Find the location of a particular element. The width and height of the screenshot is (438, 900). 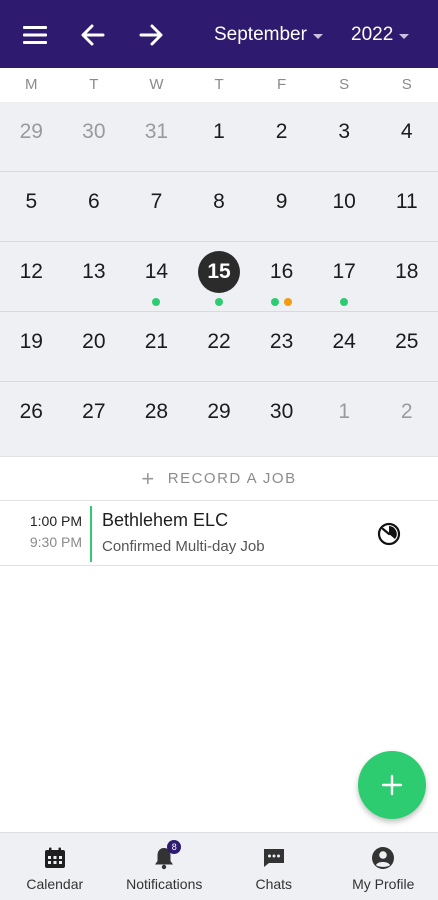

day-number: 30 is located at coordinates (281, 411).